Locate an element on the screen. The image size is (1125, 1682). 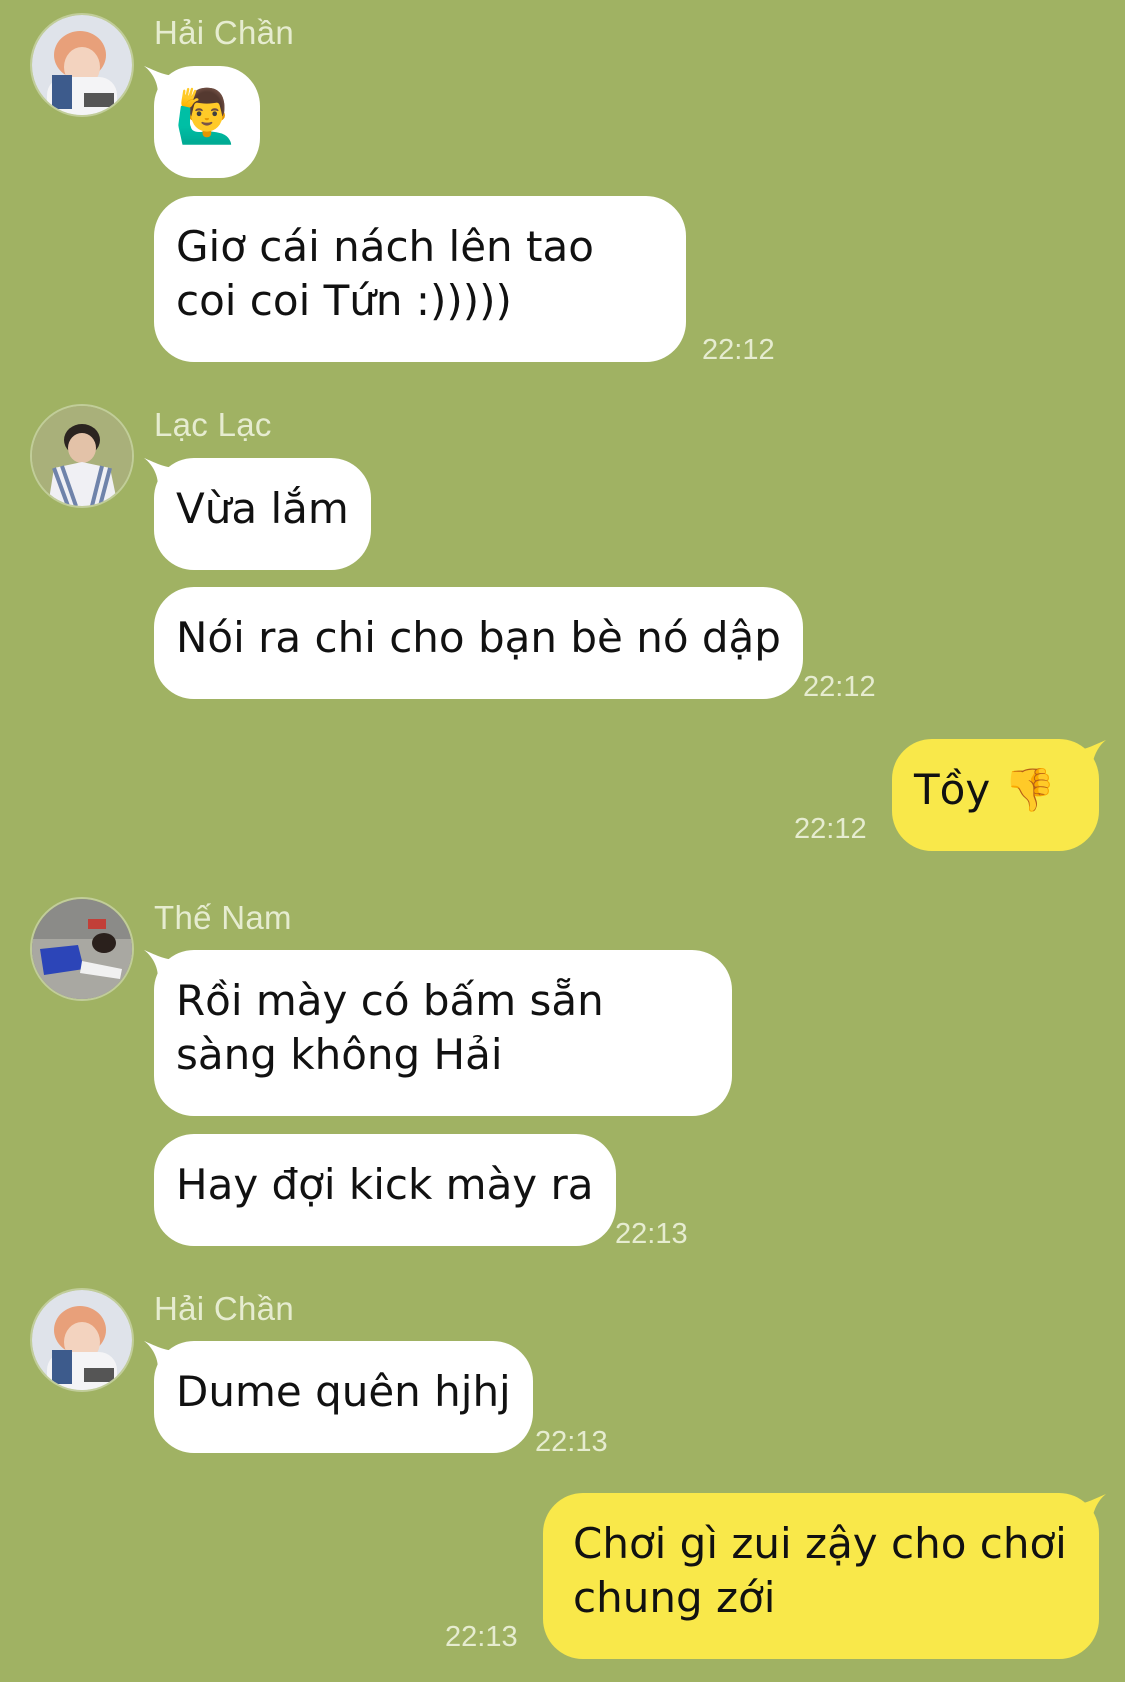
message-bubble: Giơ cái nách lên tao coi coi Tứn :))))) is located at coordinates (420, 279).